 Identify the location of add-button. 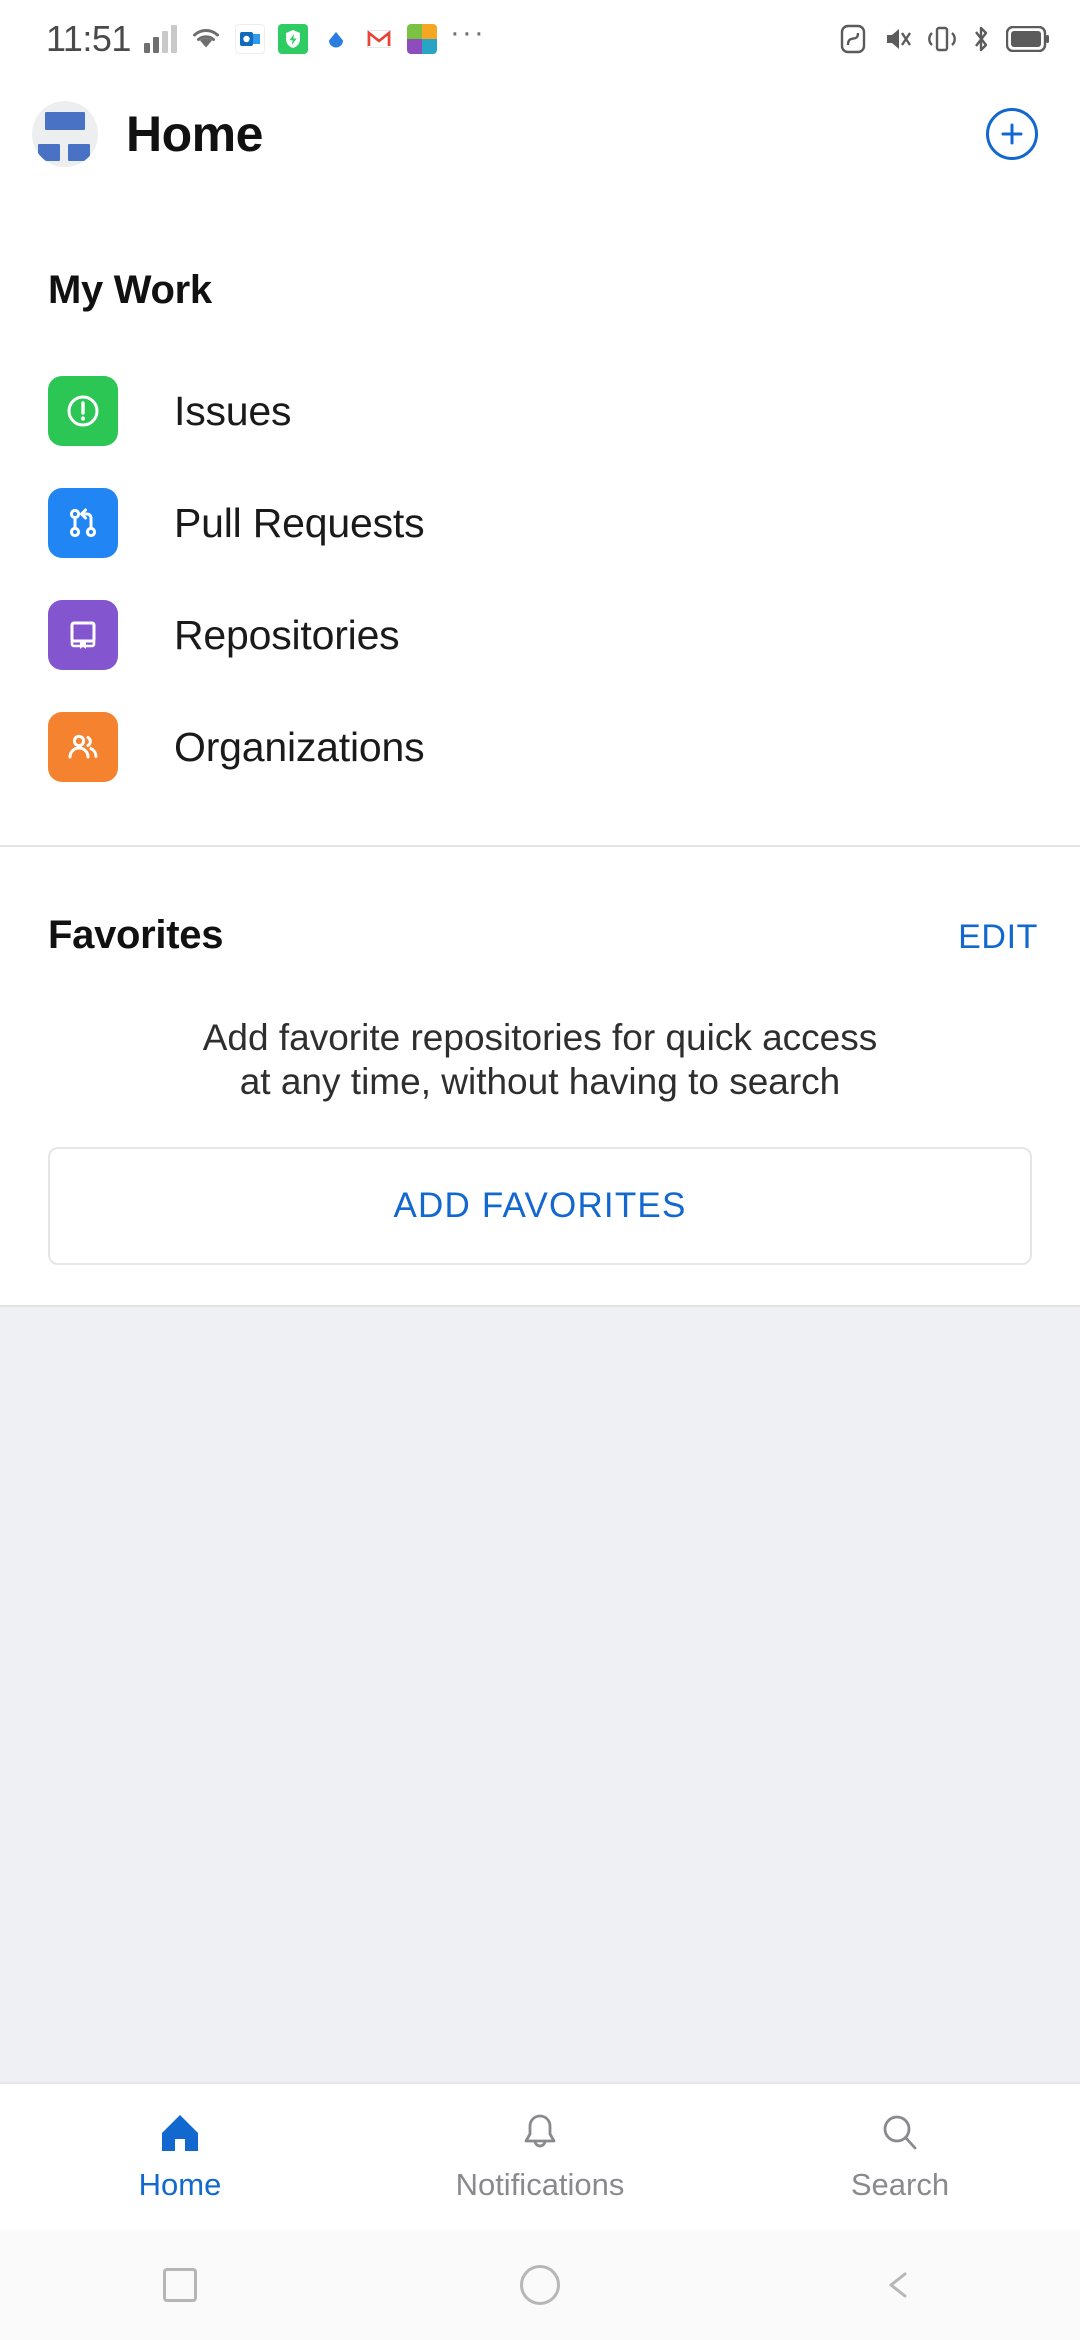
(1012, 134).